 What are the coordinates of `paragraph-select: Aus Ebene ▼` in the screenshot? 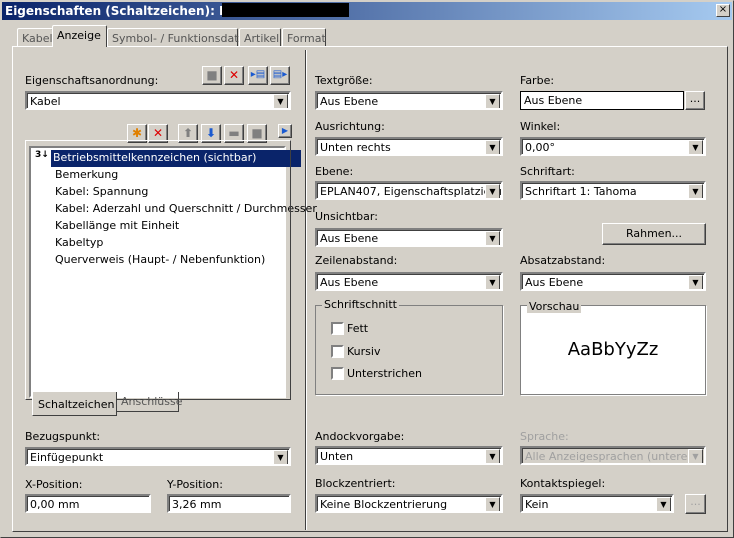 It's located at (613, 281).